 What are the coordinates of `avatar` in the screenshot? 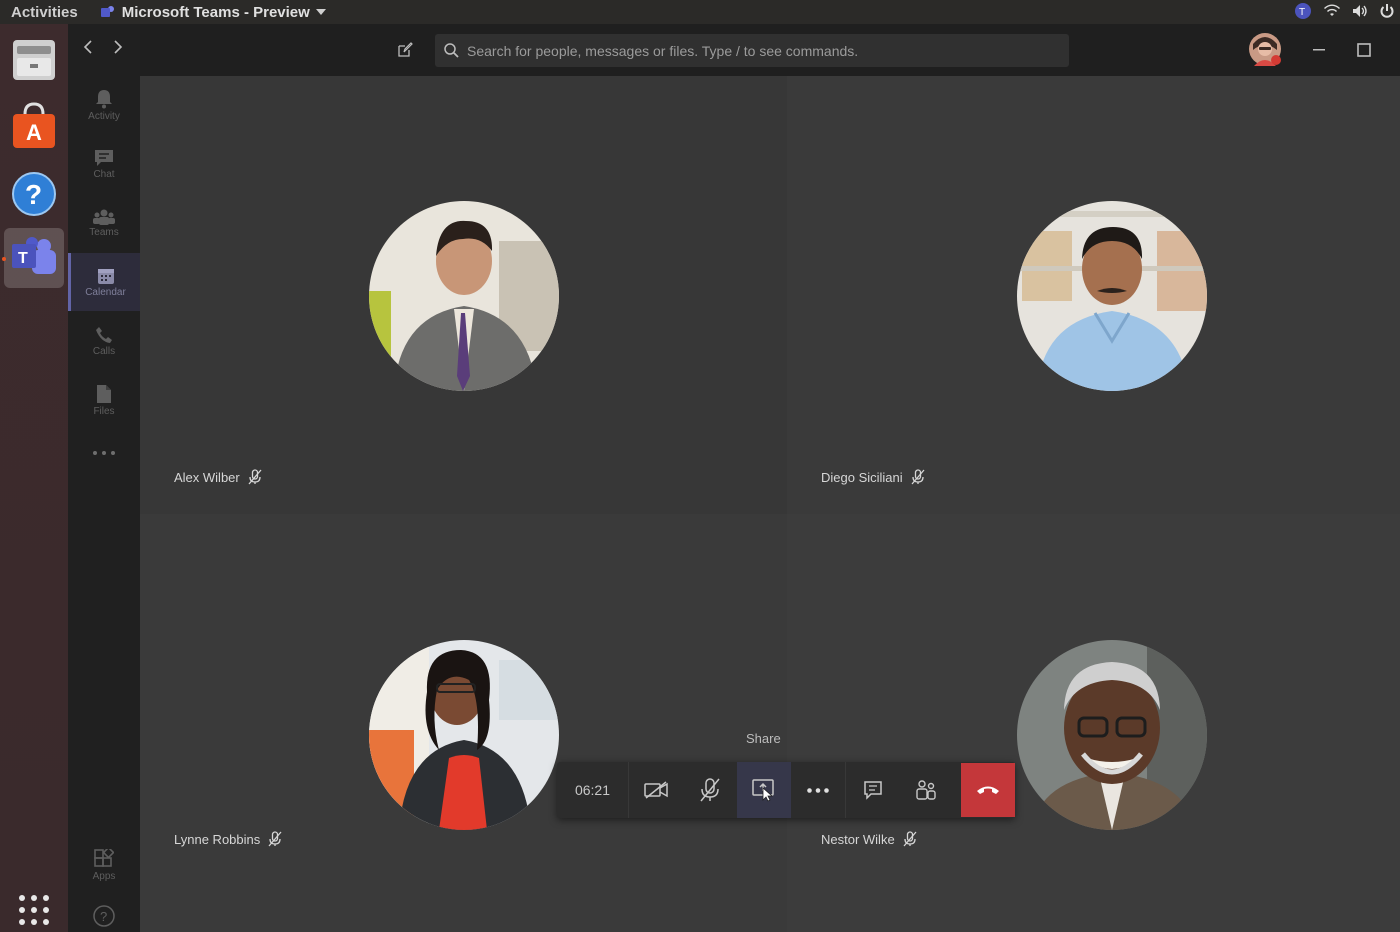 It's located at (1265, 49).